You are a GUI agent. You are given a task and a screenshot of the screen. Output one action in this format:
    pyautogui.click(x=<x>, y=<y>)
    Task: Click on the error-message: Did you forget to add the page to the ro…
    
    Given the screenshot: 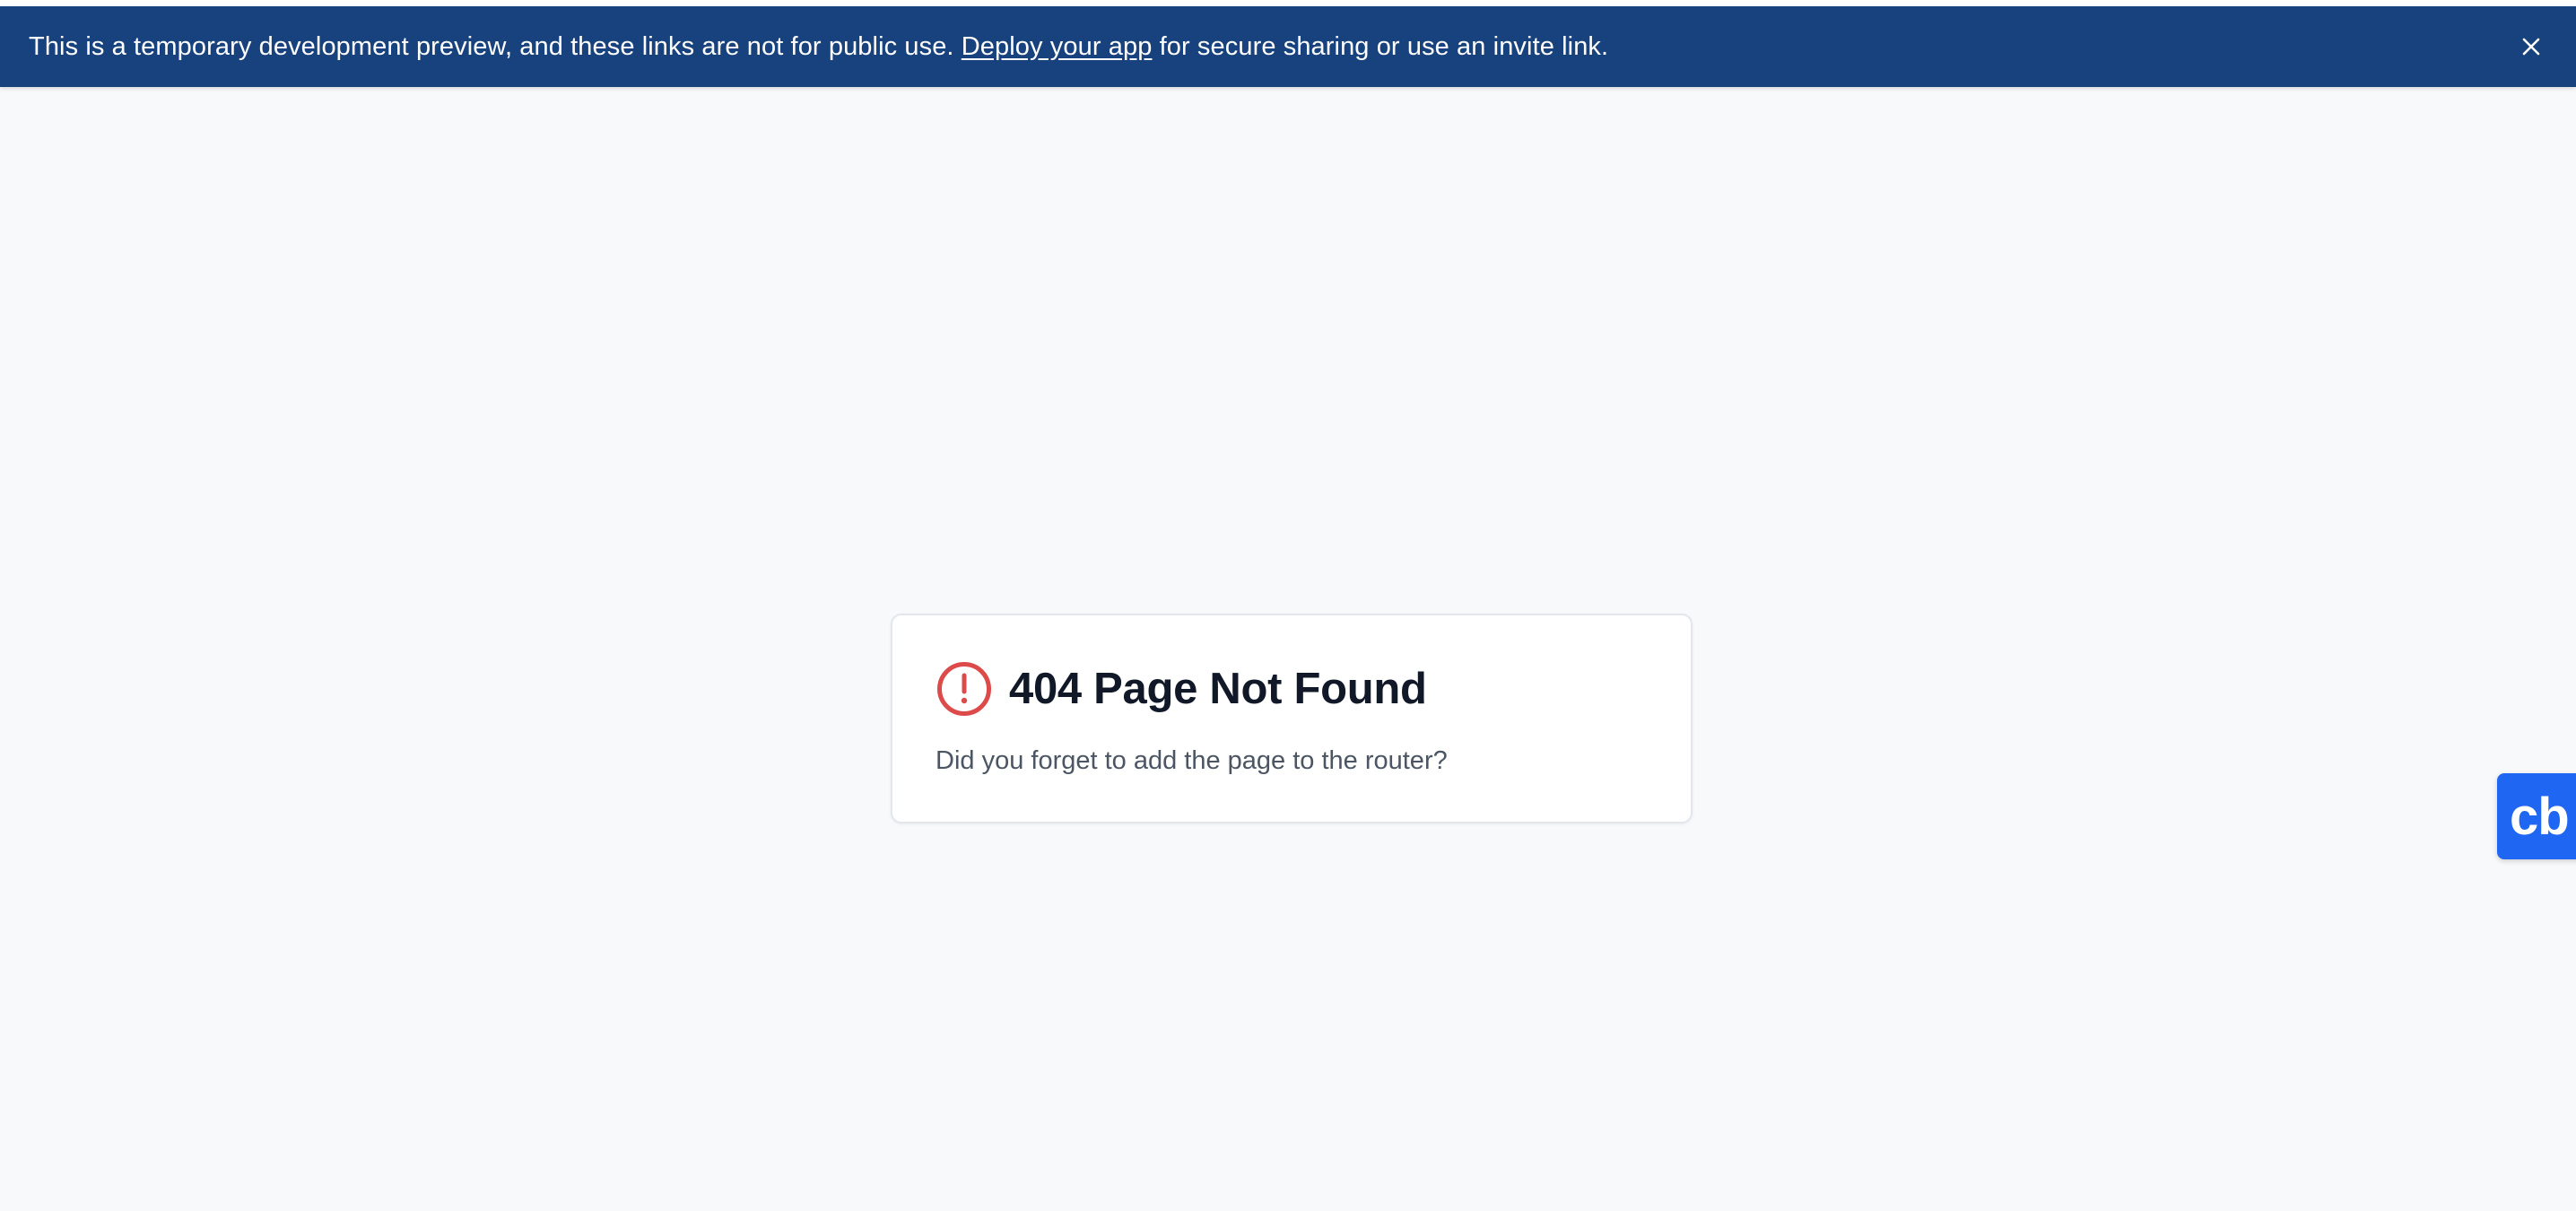 What is the action you would take?
    pyautogui.click(x=1192, y=761)
    